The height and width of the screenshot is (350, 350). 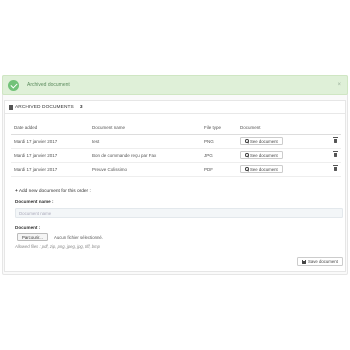 I want to click on plus-icon: +, so click(x=16, y=191).